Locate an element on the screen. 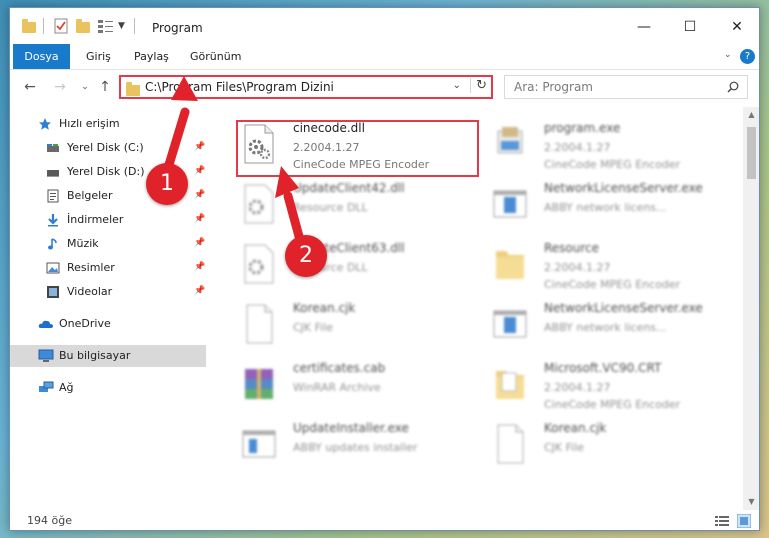 Image resolution: width=769 pixels, height=538 pixels. annotation-arrows is located at coordinates (234, 160).